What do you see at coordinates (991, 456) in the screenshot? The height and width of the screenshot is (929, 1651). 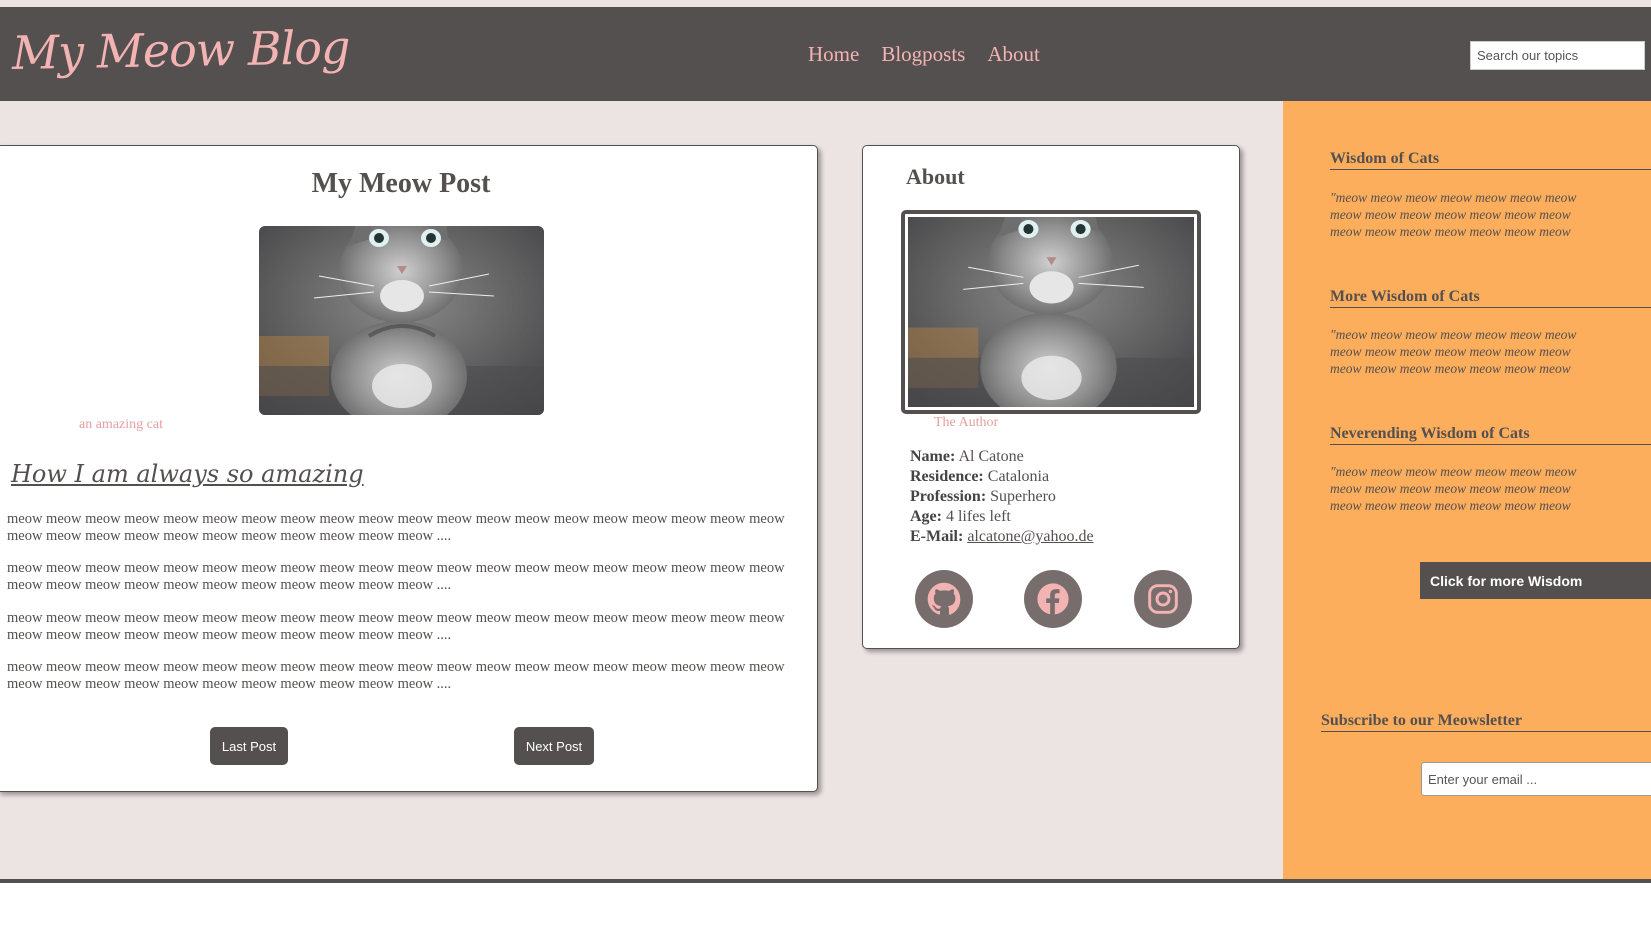 I see `info-value: Al Catone` at bounding box center [991, 456].